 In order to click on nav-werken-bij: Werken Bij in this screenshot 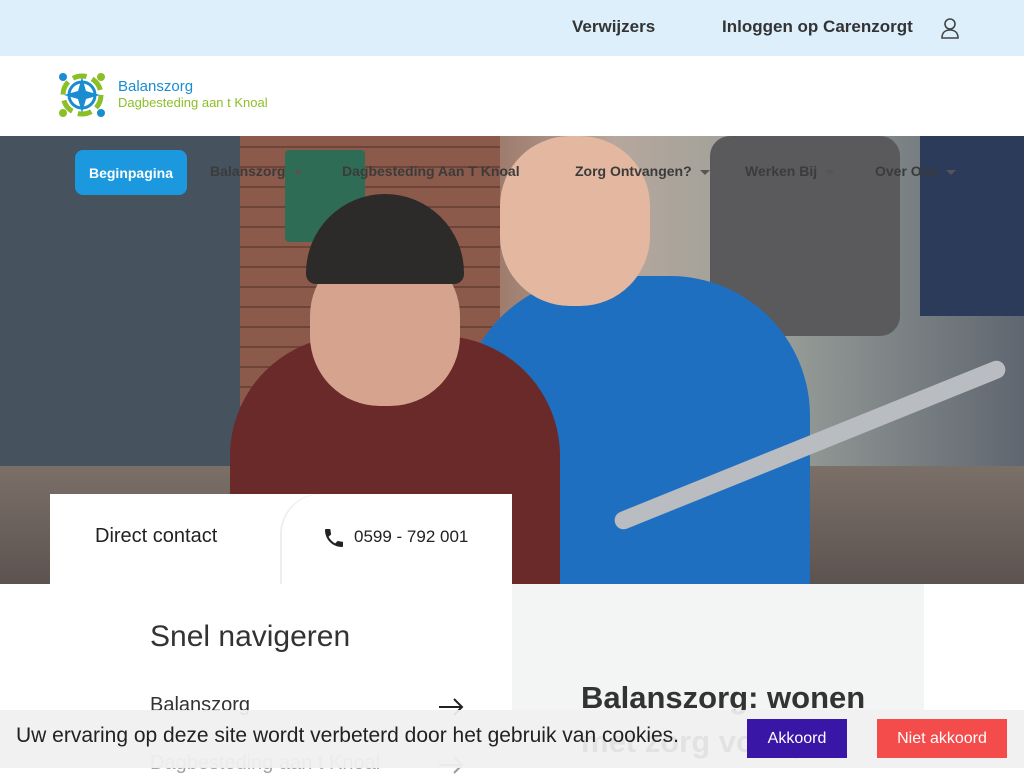, I will do `click(790, 171)`.